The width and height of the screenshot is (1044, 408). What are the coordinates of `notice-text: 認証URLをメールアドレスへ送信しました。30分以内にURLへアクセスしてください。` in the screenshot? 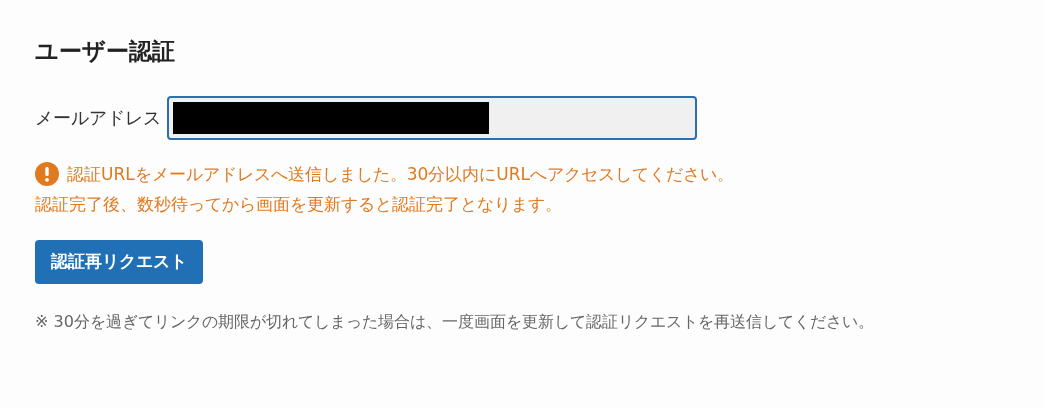 It's located at (401, 174).